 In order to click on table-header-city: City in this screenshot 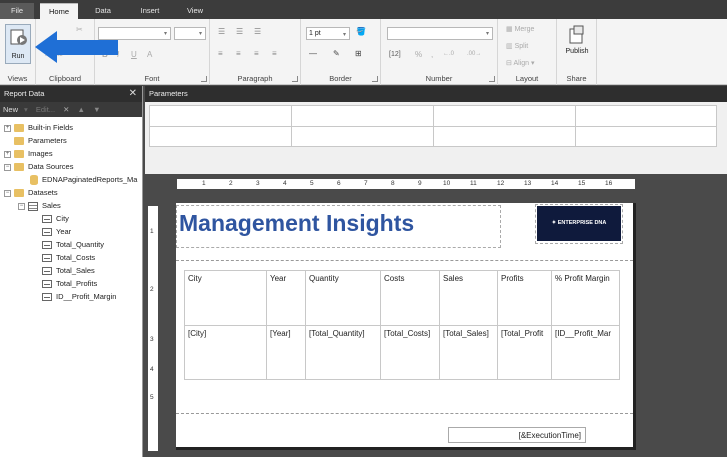, I will do `click(226, 298)`.